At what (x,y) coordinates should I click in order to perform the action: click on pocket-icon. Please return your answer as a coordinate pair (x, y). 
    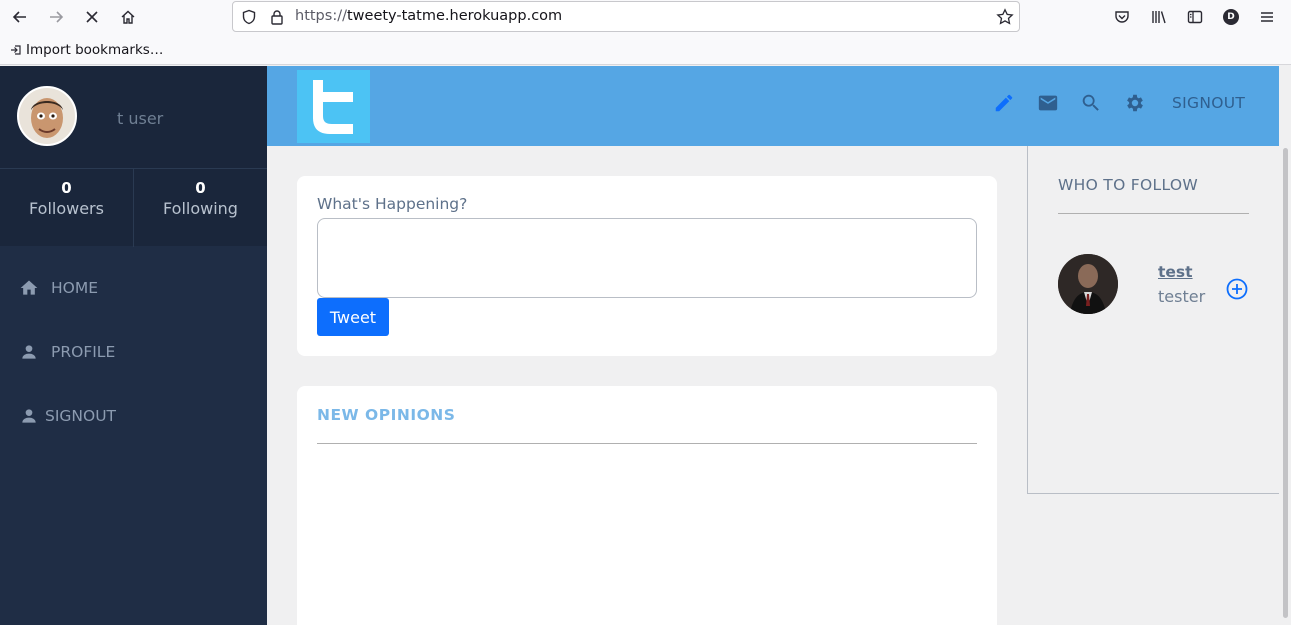
    Looking at the image, I should click on (1122, 17).